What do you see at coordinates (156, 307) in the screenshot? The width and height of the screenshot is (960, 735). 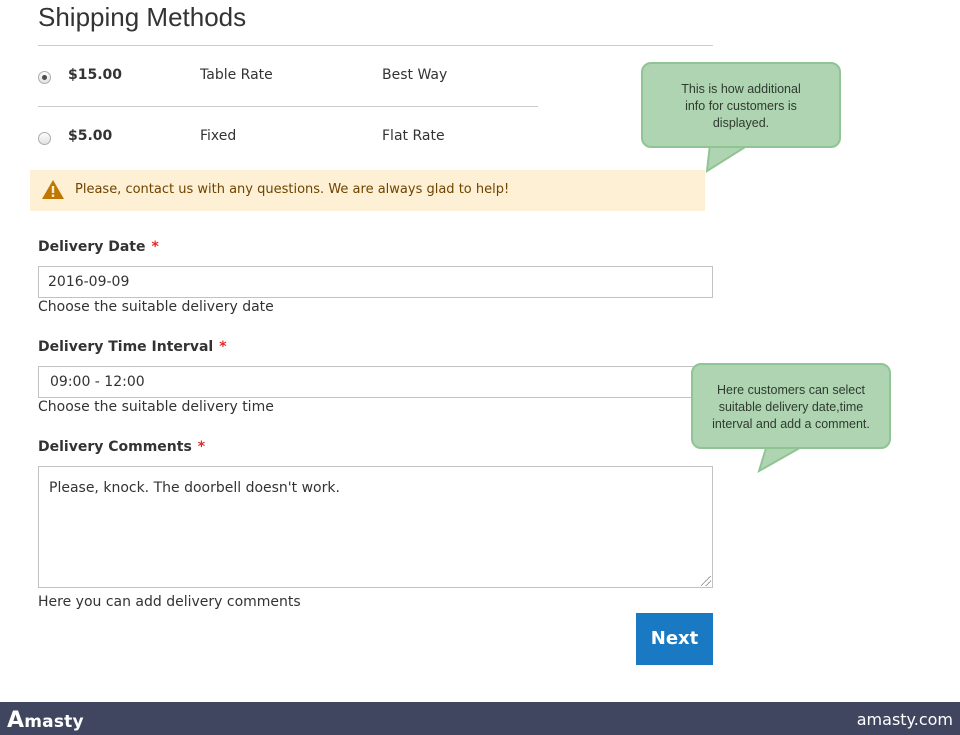 I see `delivery-date-note: Choose the suitable delivery date` at bounding box center [156, 307].